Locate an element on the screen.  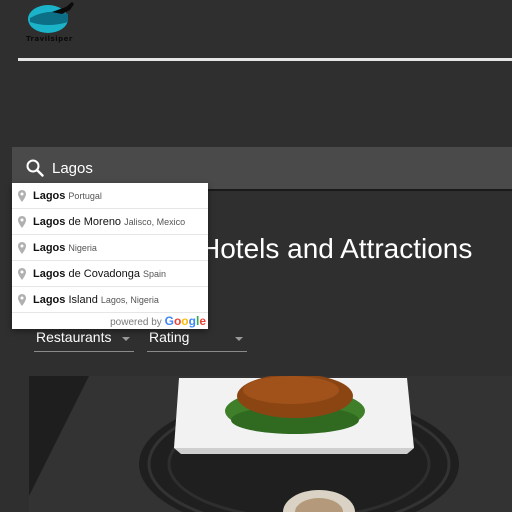
suggestion-secondary: Jalisco, Mexico is located at coordinates (155, 222).